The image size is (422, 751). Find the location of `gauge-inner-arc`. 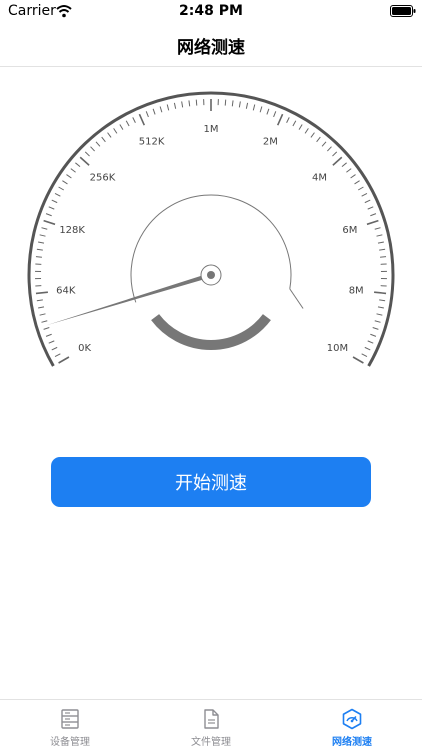

gauge-inner-arc is located at coordinates (211, 248).